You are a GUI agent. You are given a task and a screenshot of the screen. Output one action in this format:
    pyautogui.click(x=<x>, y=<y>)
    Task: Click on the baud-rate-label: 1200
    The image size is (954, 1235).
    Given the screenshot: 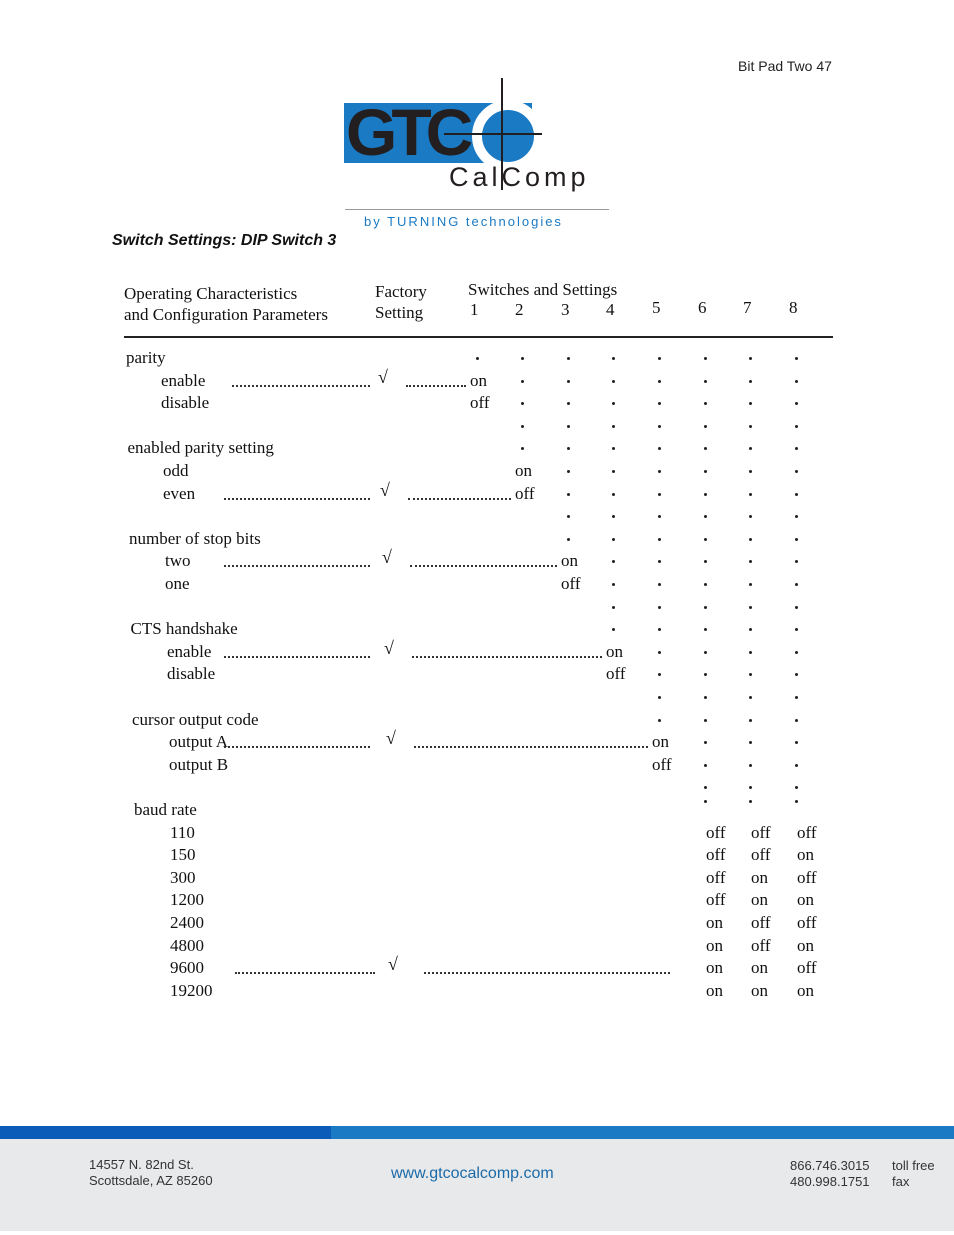 What is the action you would take?
    pyautogui.click(x=187, y=900)
    